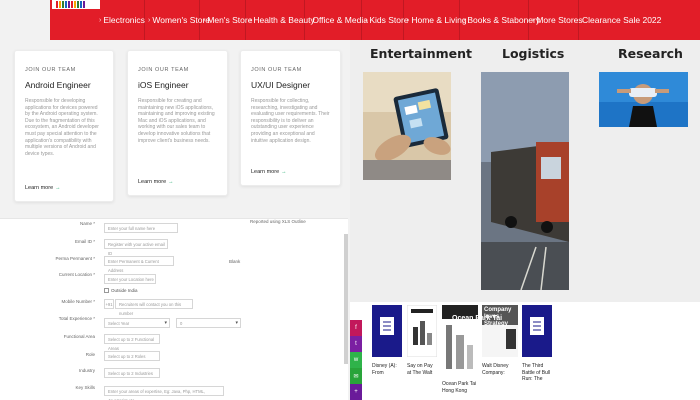  I want to click on book-title: Ocean Park Tai Hong Kong, so click(459, 387).